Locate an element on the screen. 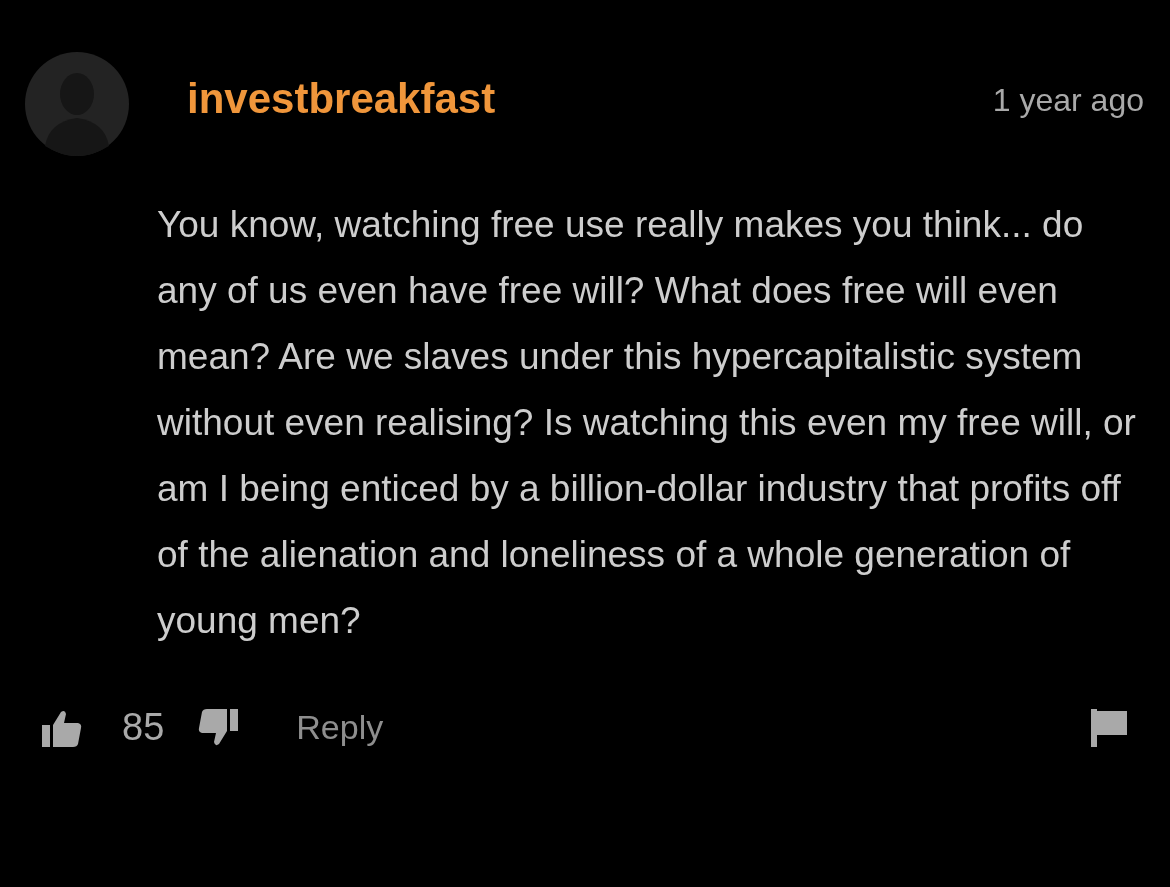 This screenshot has height=887, width=1170. thumbs-down-icon is located at coordinates (218, 727).